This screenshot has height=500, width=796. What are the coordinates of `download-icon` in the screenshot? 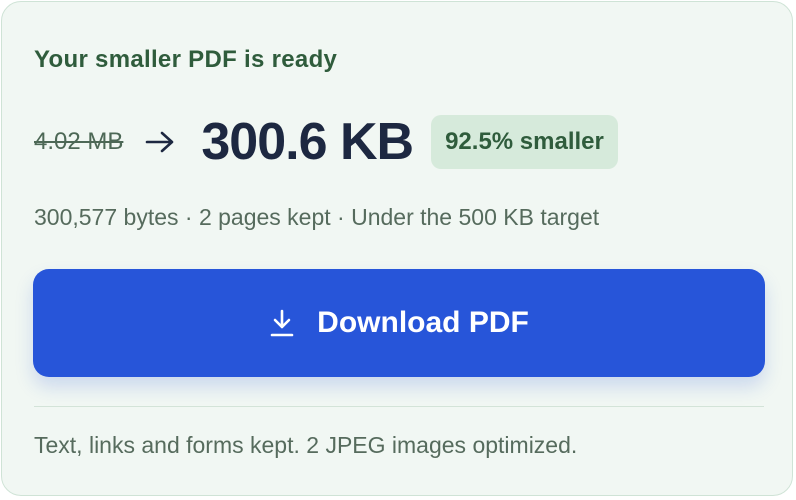 It's located at (282, 323).